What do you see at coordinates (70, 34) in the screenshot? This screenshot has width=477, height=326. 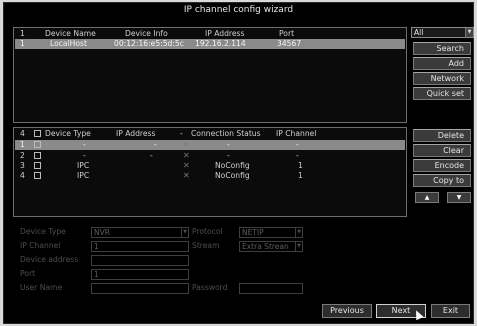 I see `header-device-name: Device Name` at bounding box center [70, 34].